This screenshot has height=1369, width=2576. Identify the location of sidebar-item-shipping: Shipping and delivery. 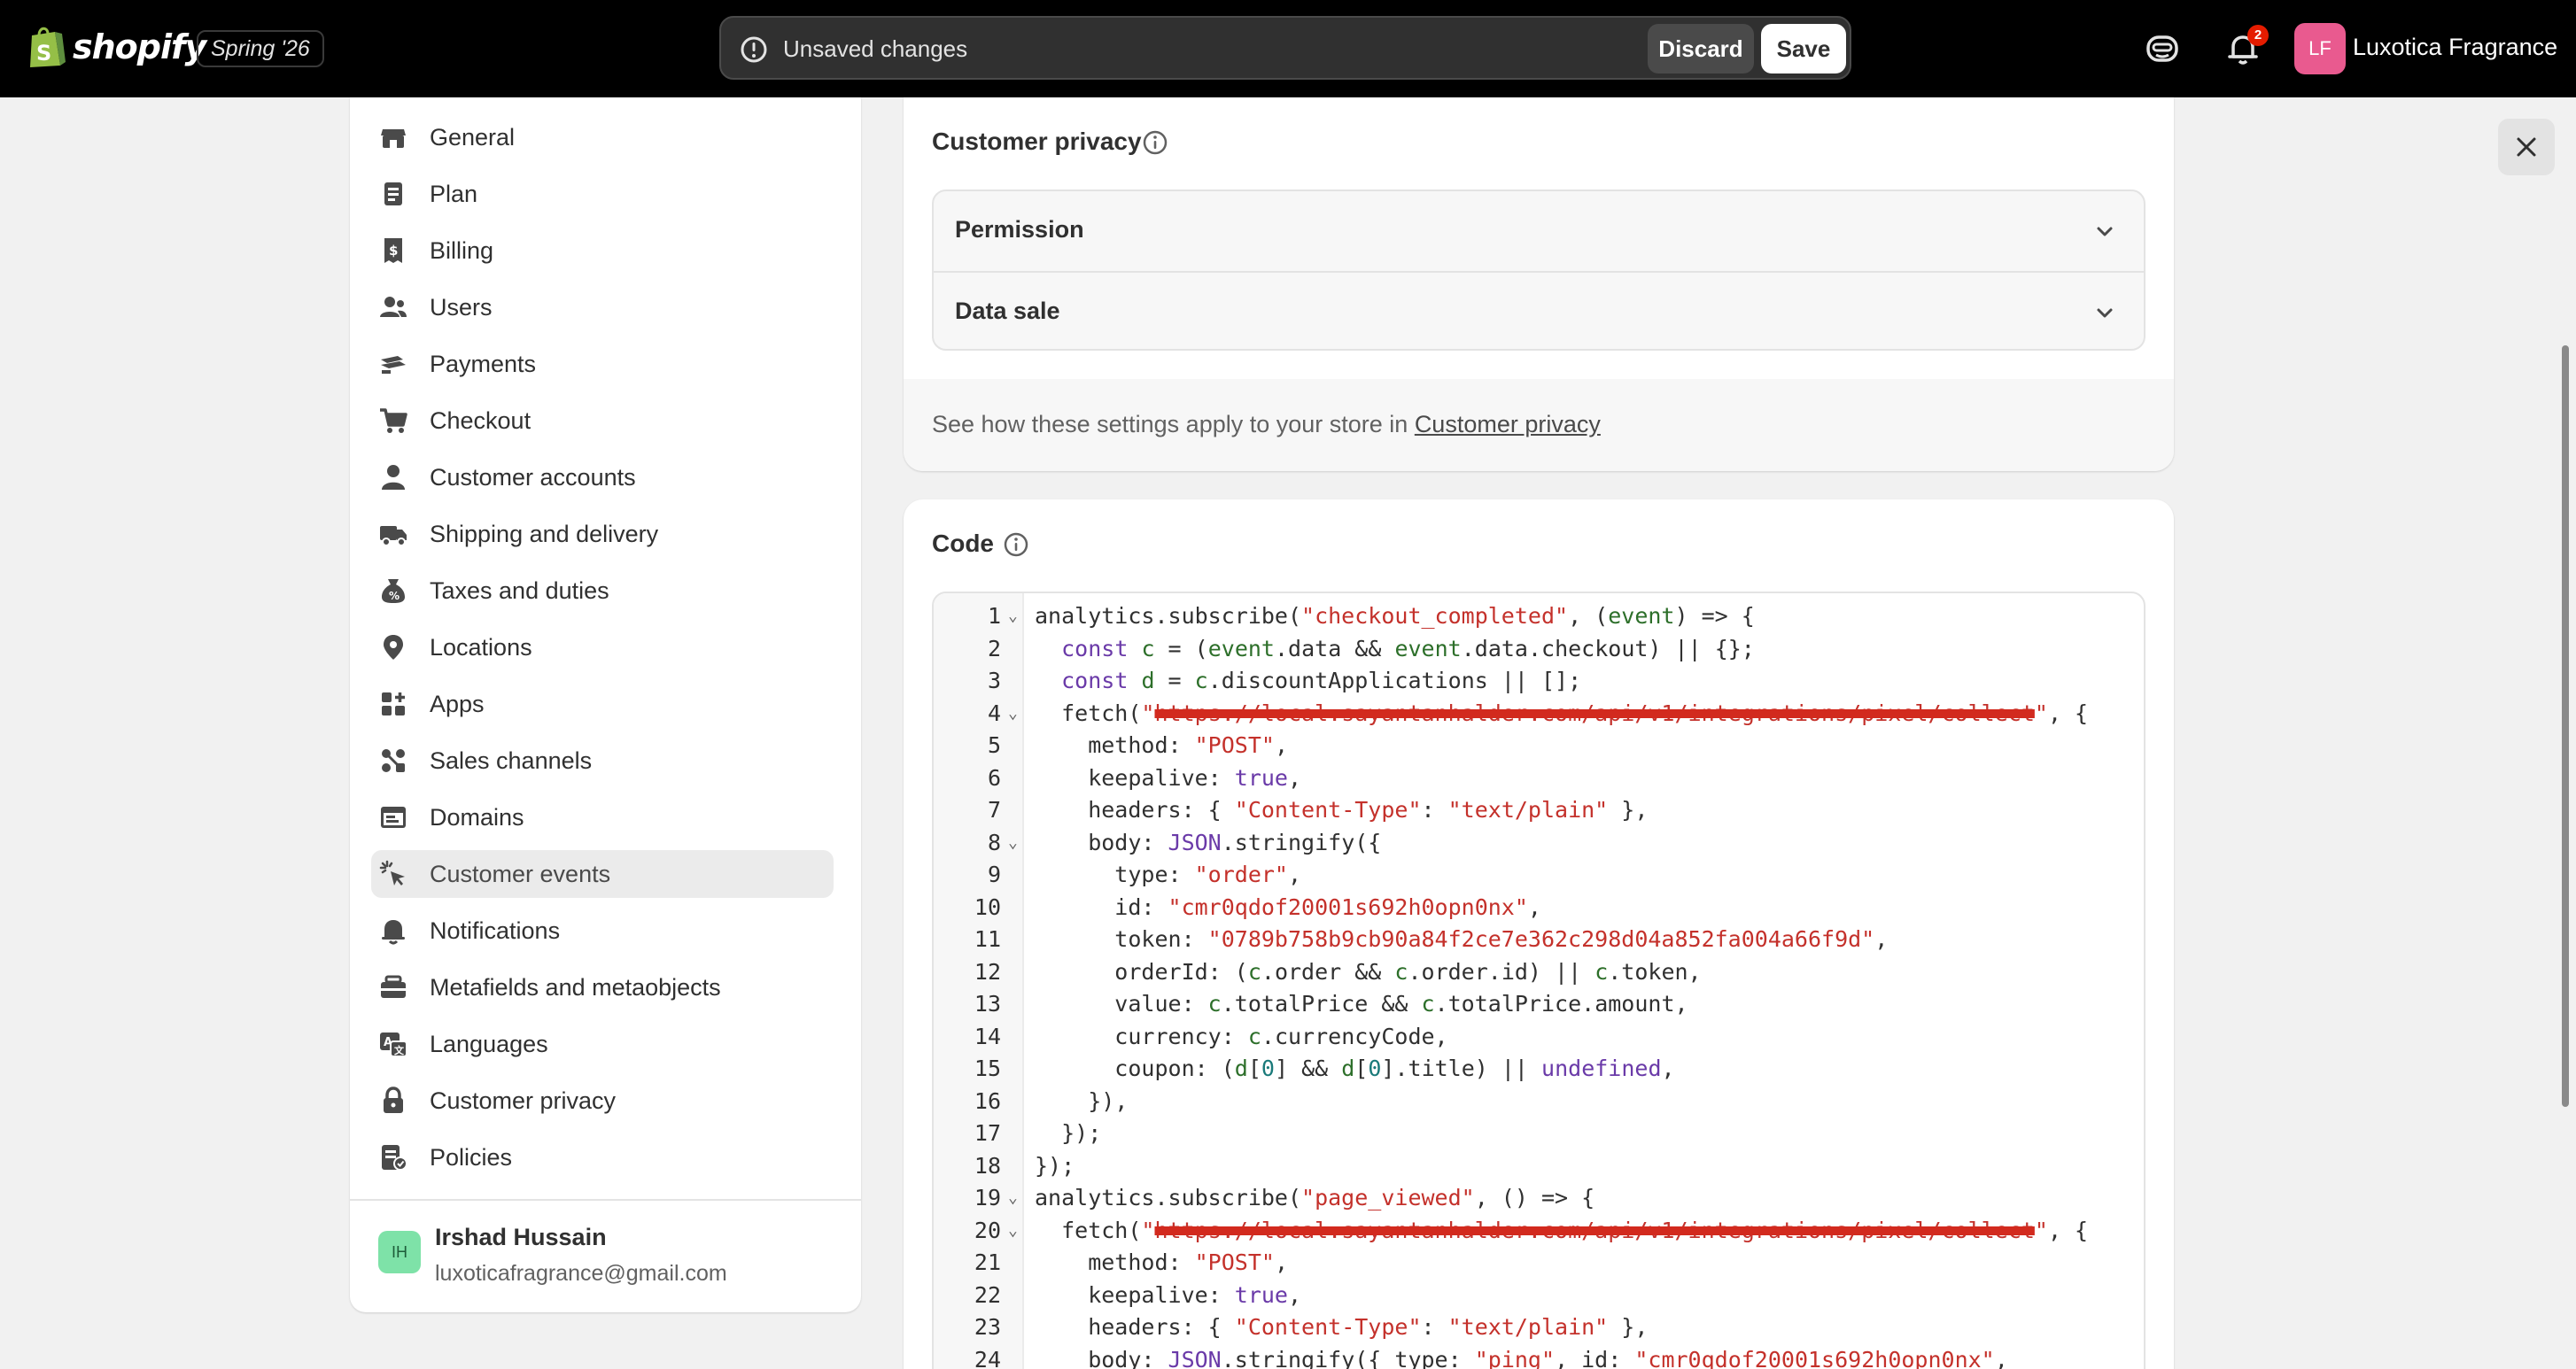
(602, 534).